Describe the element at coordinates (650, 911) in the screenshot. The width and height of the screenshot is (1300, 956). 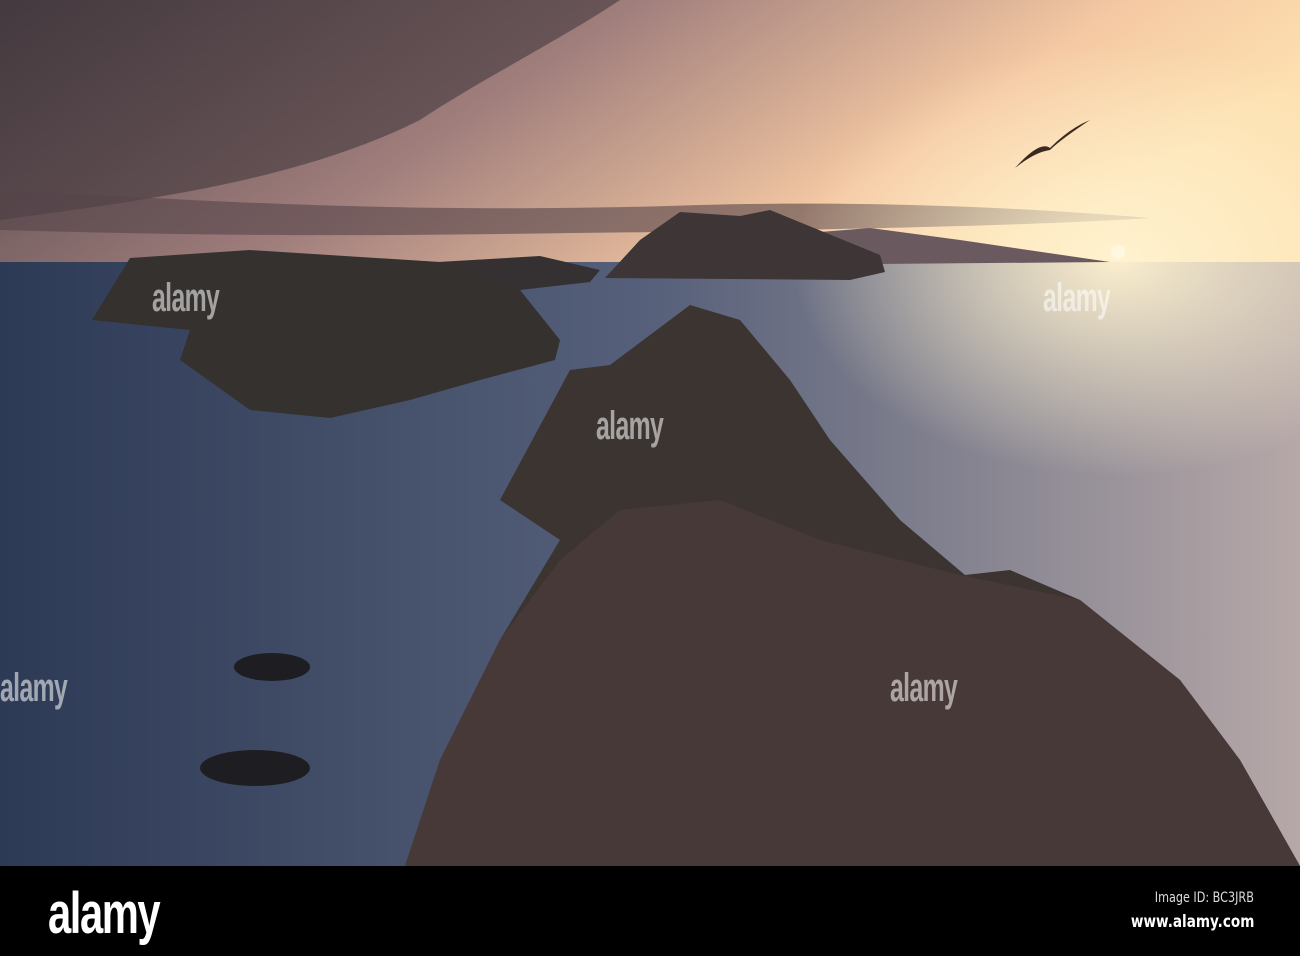
I see `footer-bar: alamy Image ID: BC3JRB www.alamy.com` at that location.